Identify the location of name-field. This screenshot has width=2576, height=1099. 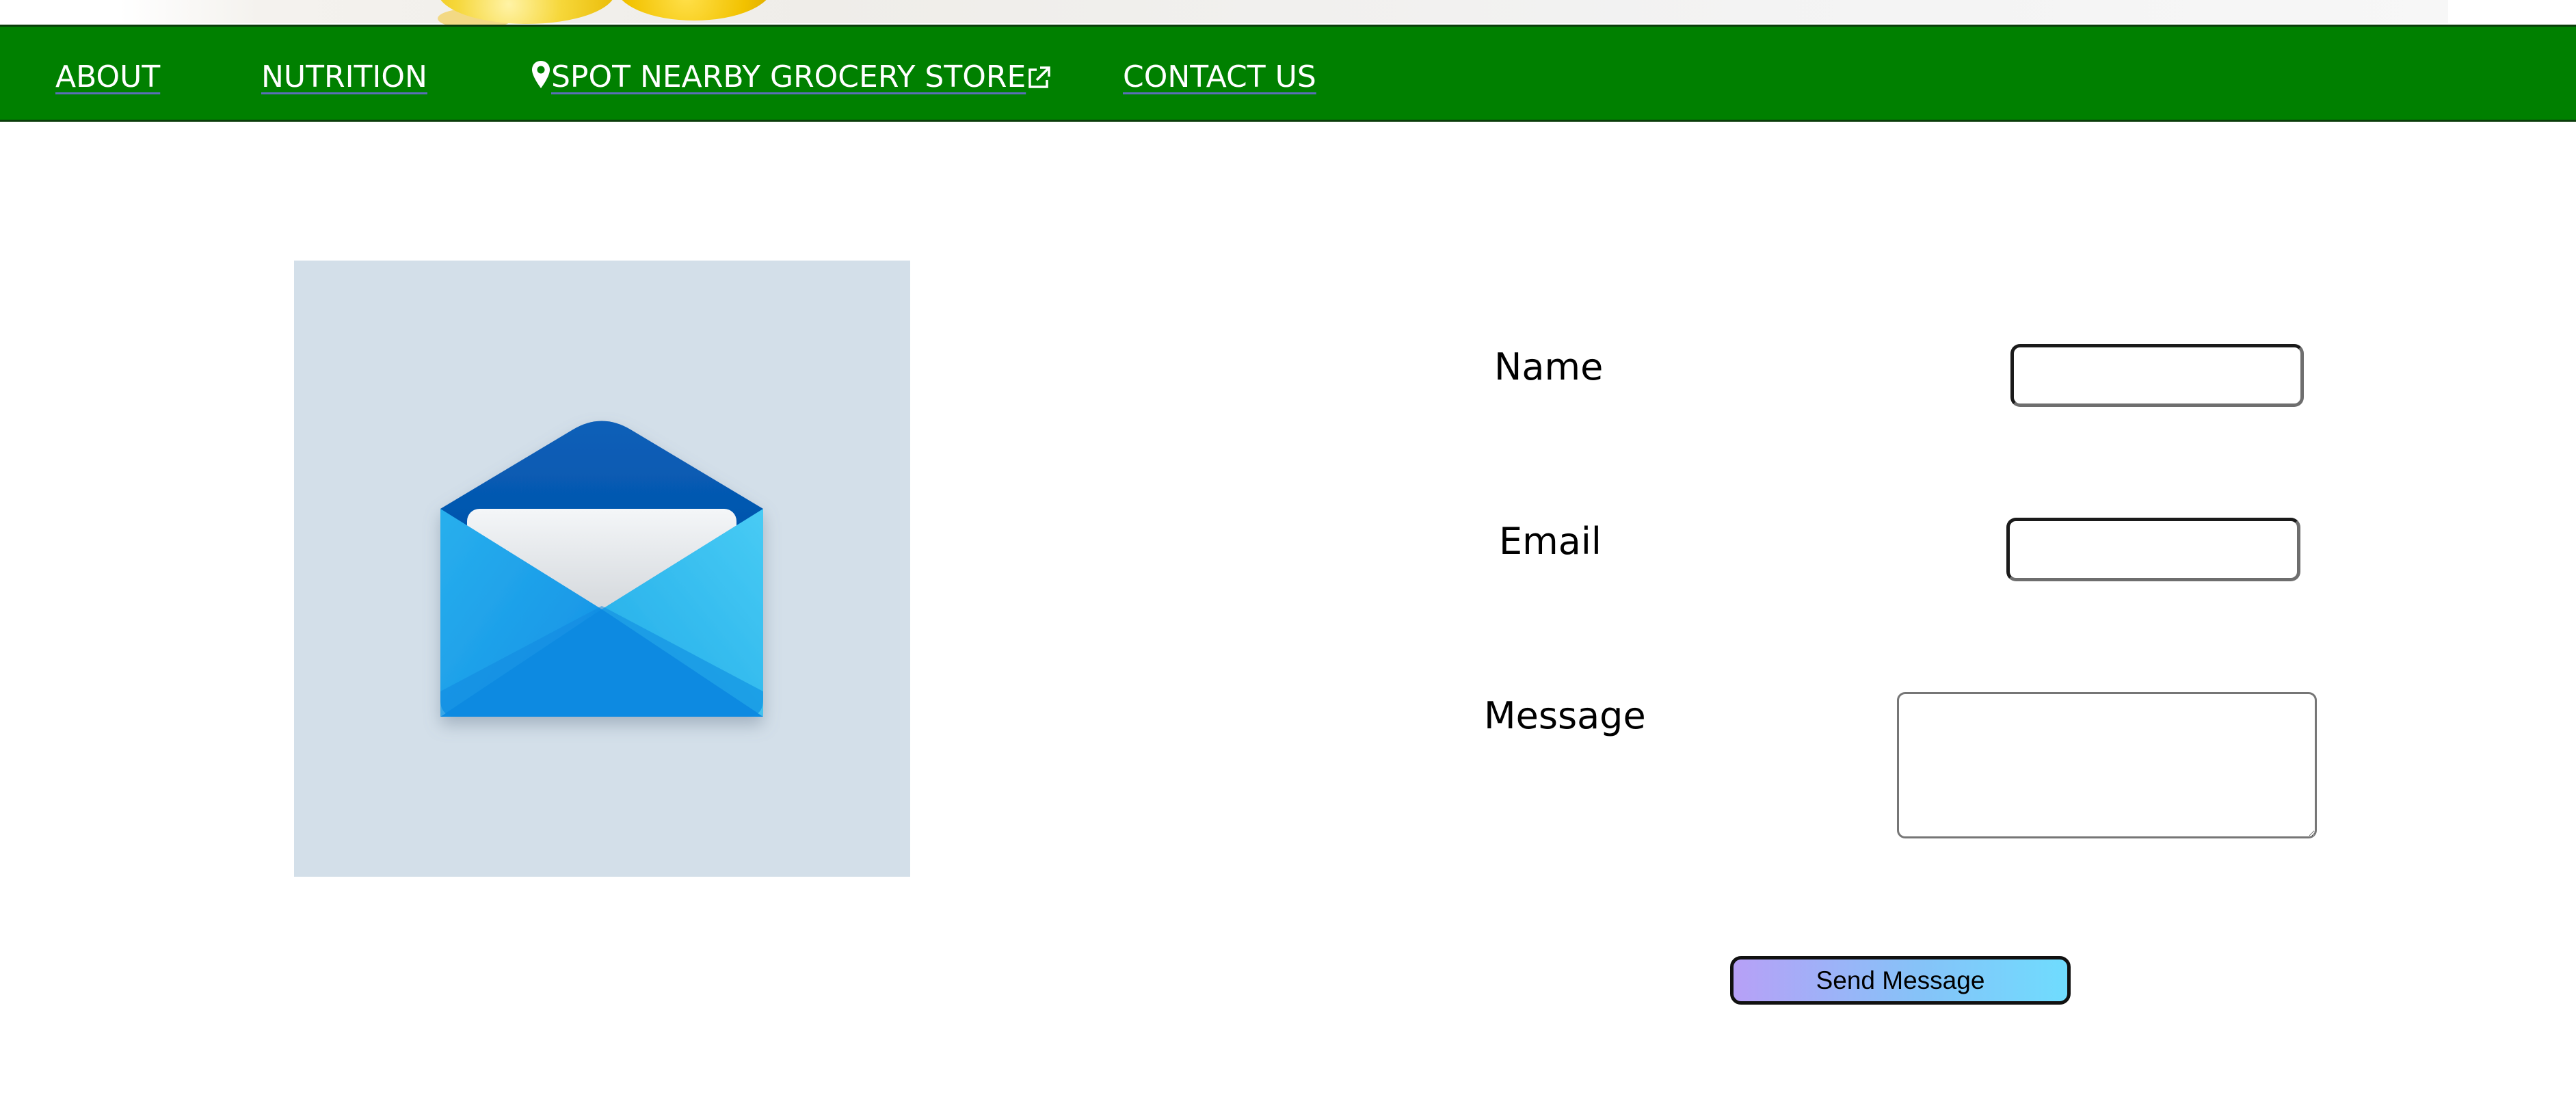
(2157, 375).